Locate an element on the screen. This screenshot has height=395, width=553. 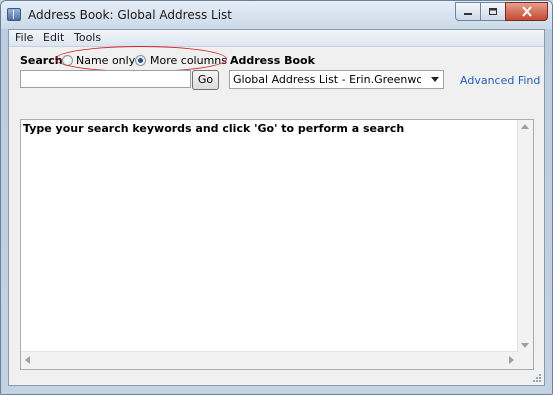
address-book-label: Address Book is located at coordinates (272, 60).